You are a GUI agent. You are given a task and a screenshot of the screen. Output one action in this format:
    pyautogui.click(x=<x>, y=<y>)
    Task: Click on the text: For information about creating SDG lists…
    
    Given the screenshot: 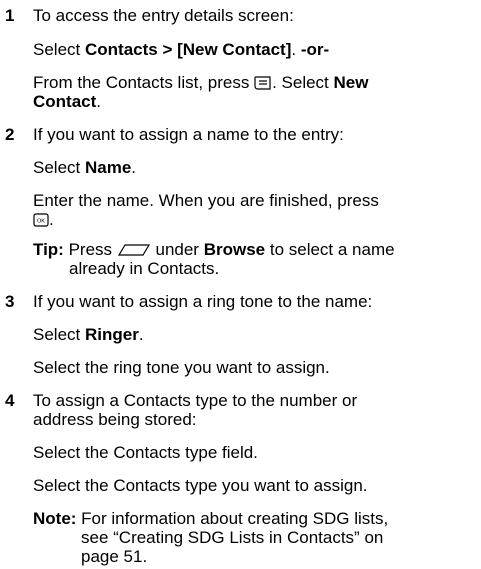 What is the action you would take?
    pyautogui.click(x=232, y=519)
    